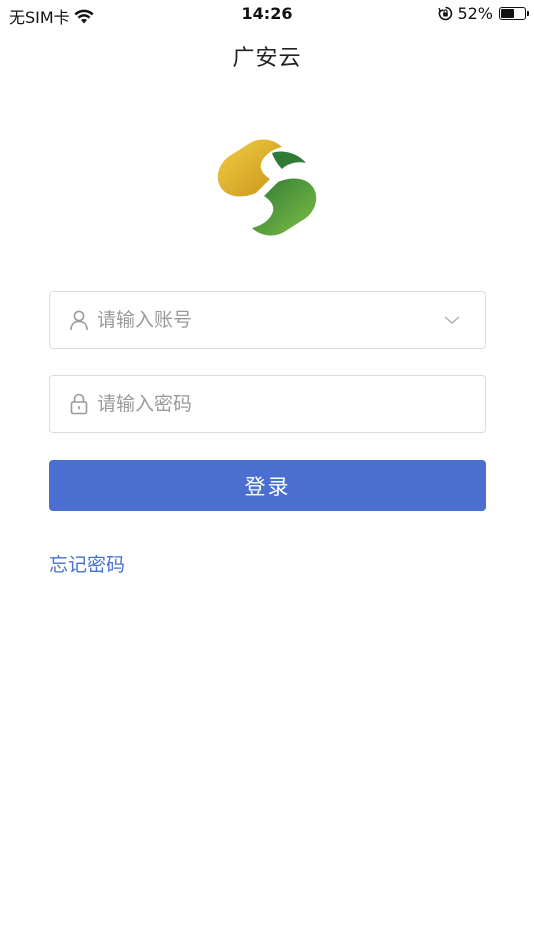  I want to click on user-icon, so click(79, 320).